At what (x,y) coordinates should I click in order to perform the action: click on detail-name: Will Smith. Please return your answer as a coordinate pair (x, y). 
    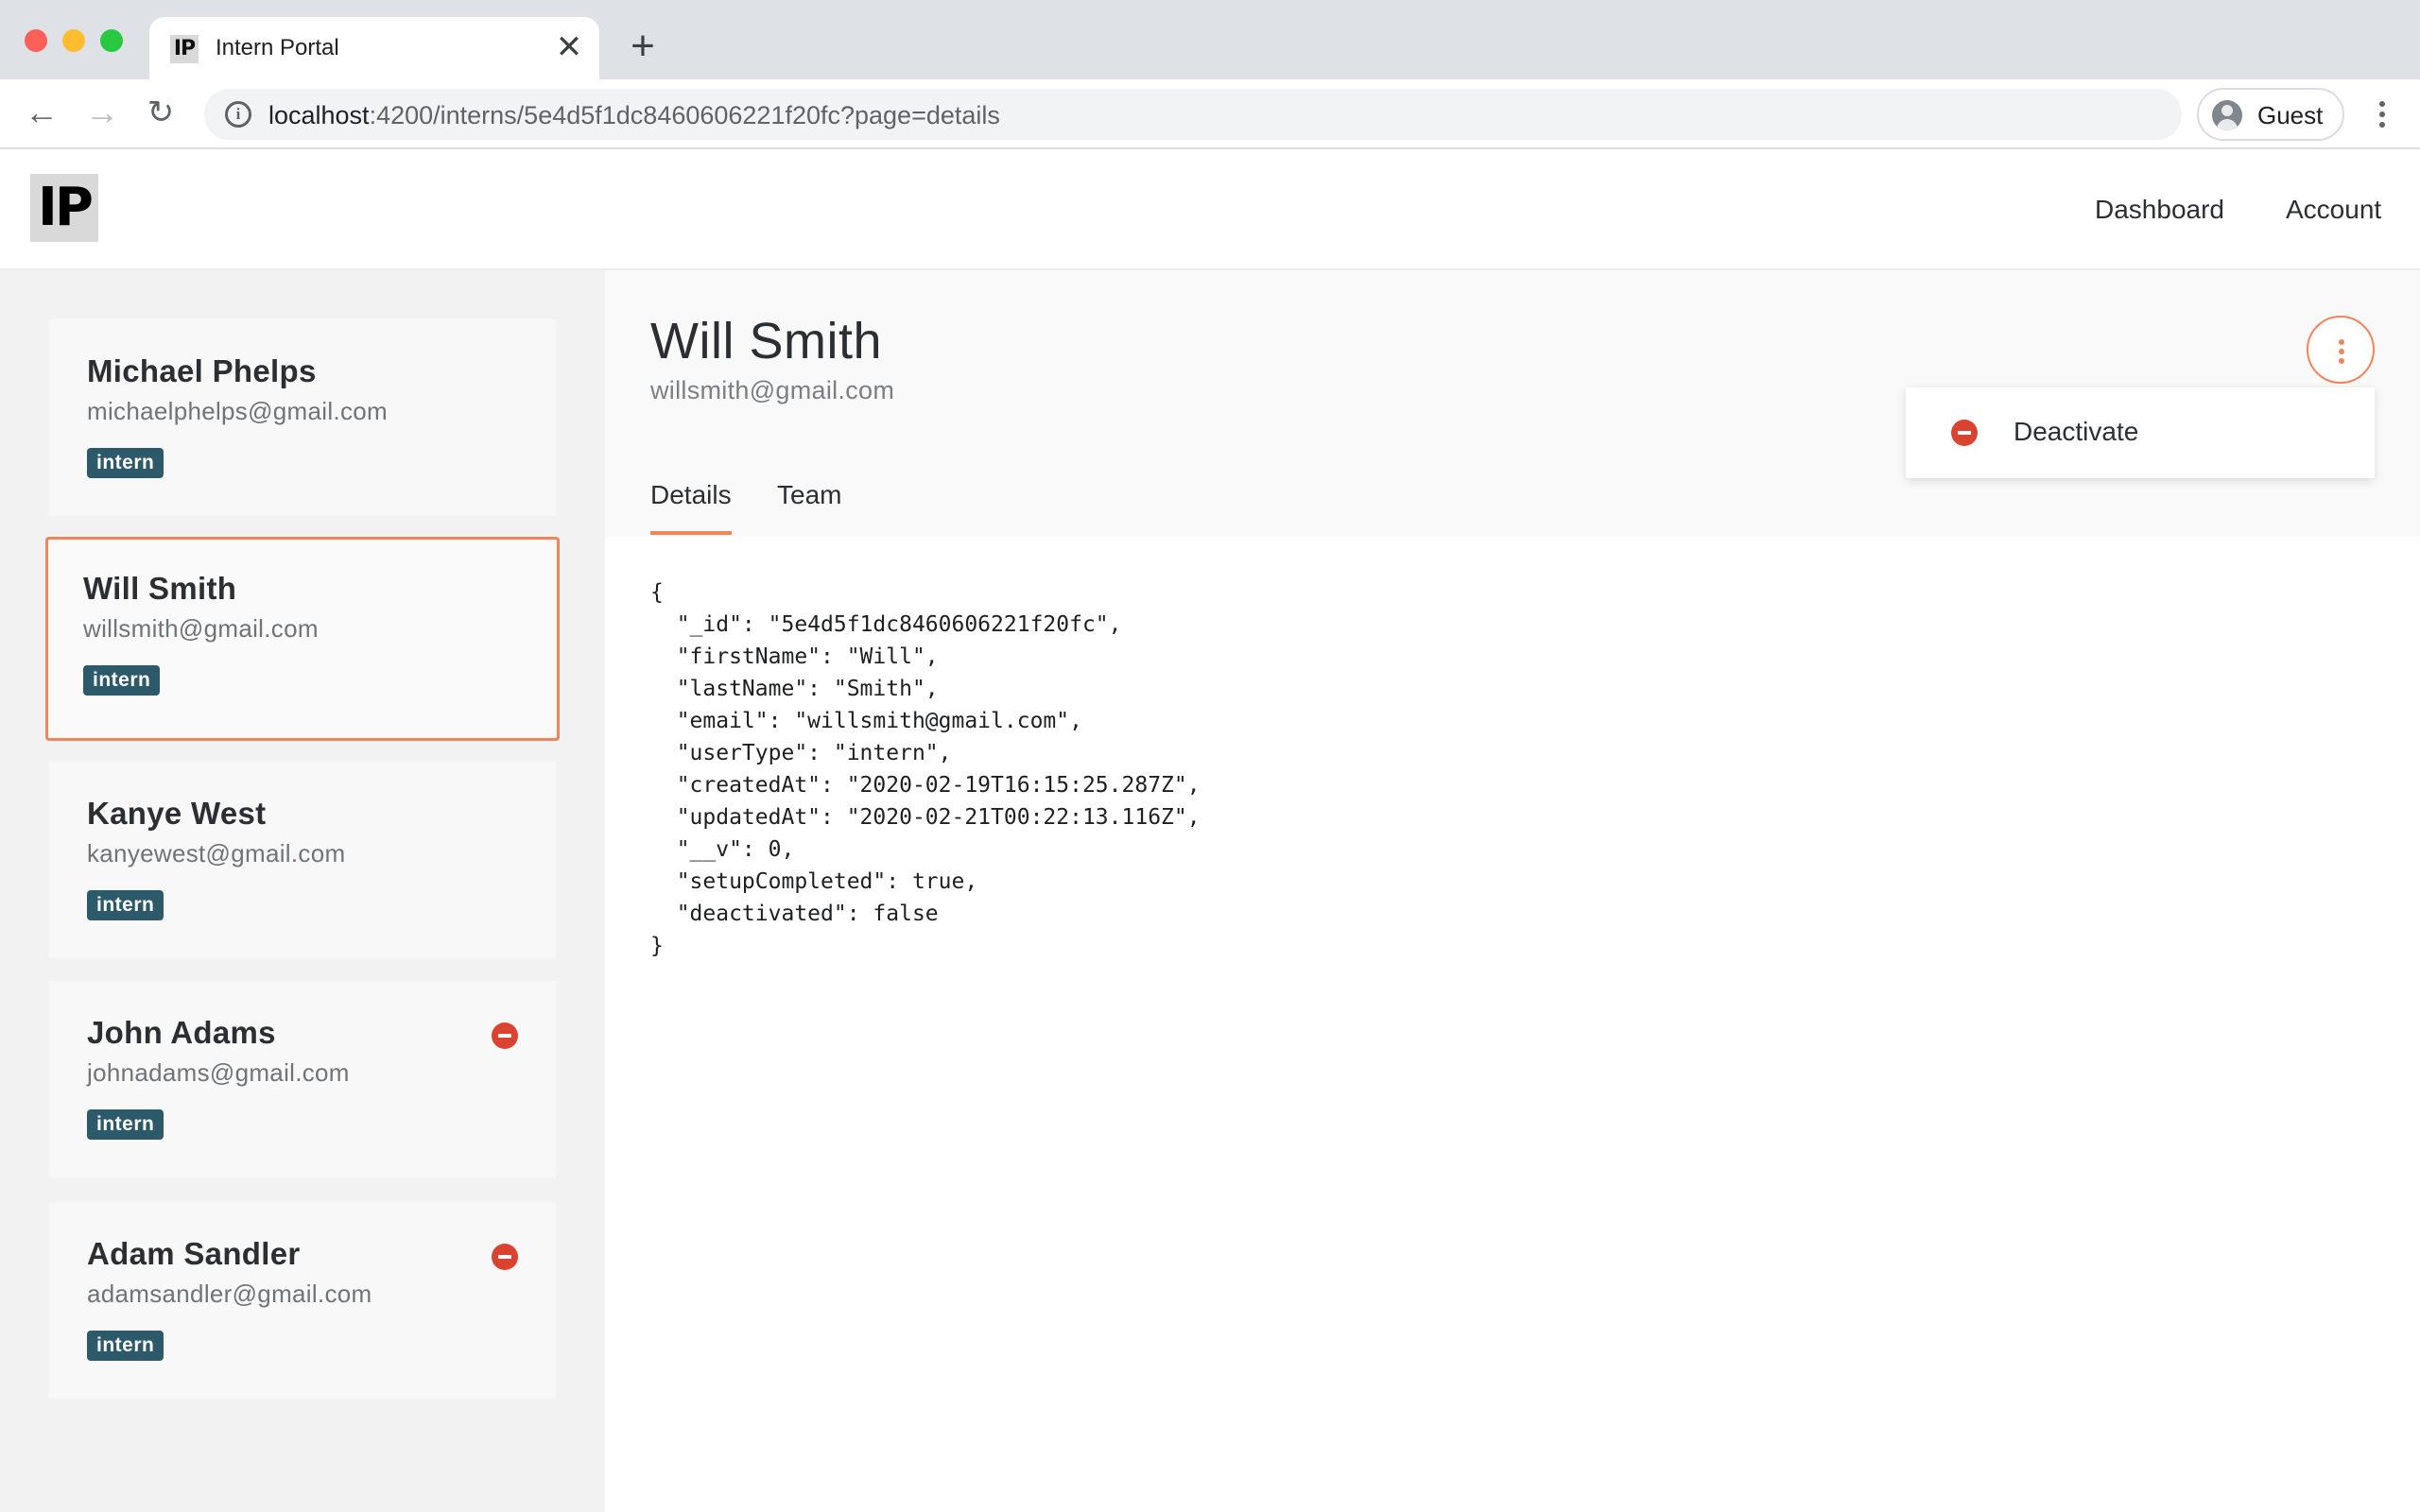
    Looking at the image, I should click on (766, 341).